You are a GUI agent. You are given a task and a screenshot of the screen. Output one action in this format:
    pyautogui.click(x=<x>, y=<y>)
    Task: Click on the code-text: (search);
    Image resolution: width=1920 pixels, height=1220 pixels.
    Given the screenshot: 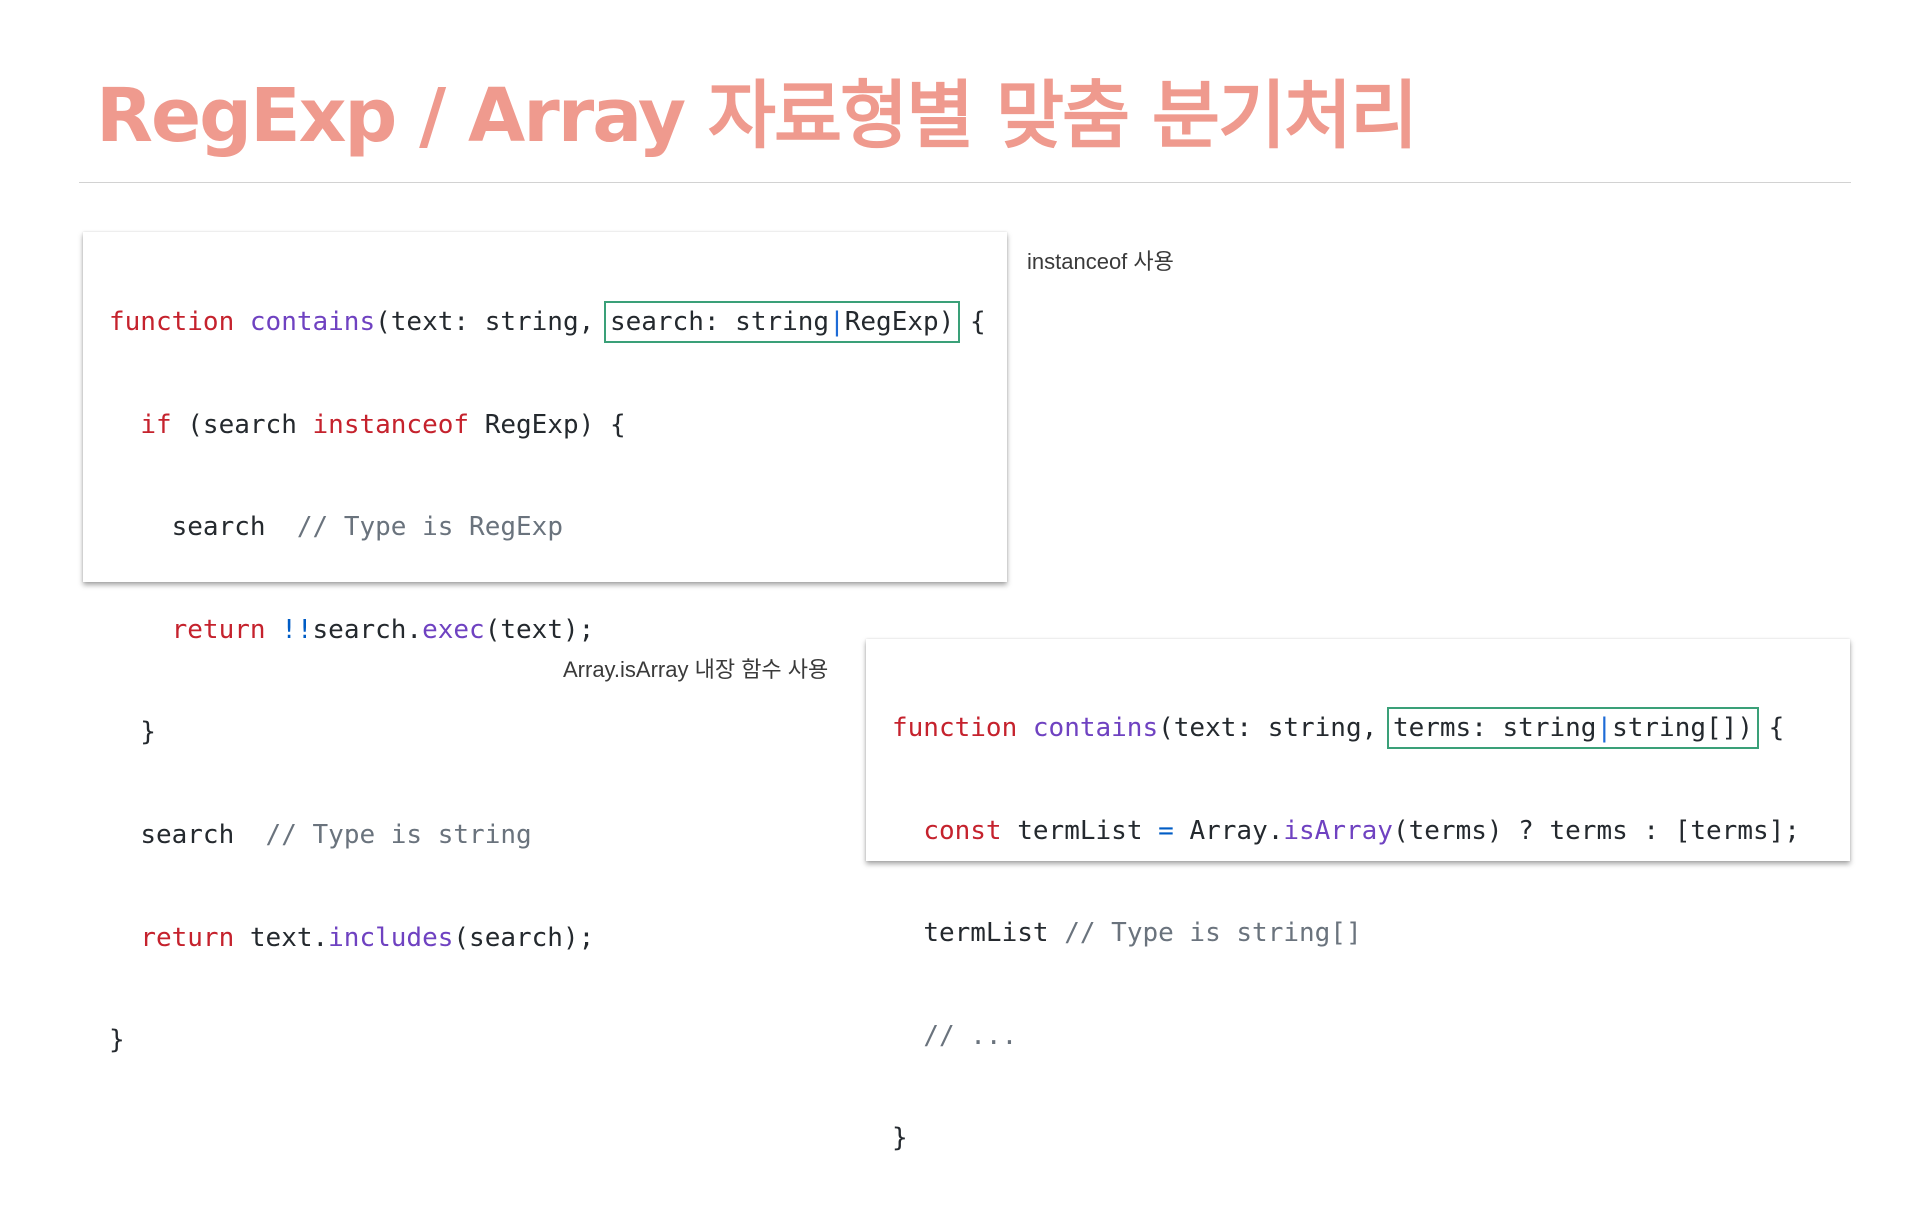 What is the action you would take?
    pyautogui.click(x=524, y=937)
    